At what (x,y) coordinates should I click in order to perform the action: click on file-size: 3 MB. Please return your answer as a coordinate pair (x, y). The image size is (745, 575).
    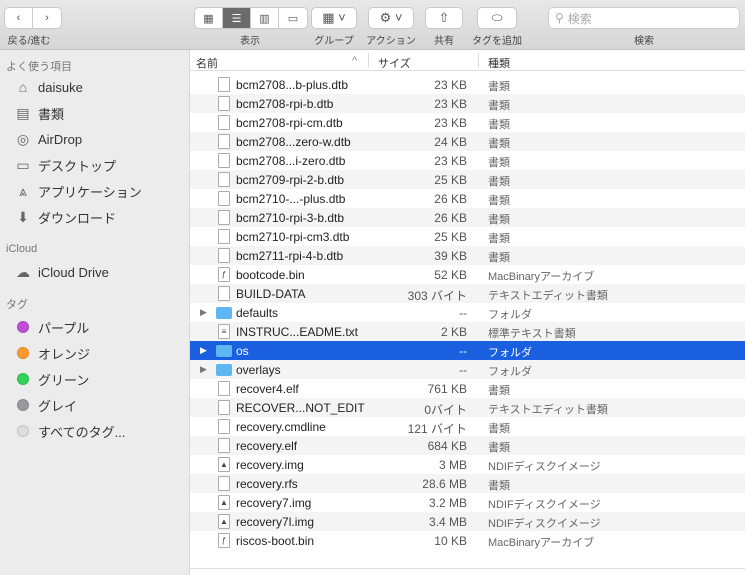
    Looking at the image, I should click on (452, 465).